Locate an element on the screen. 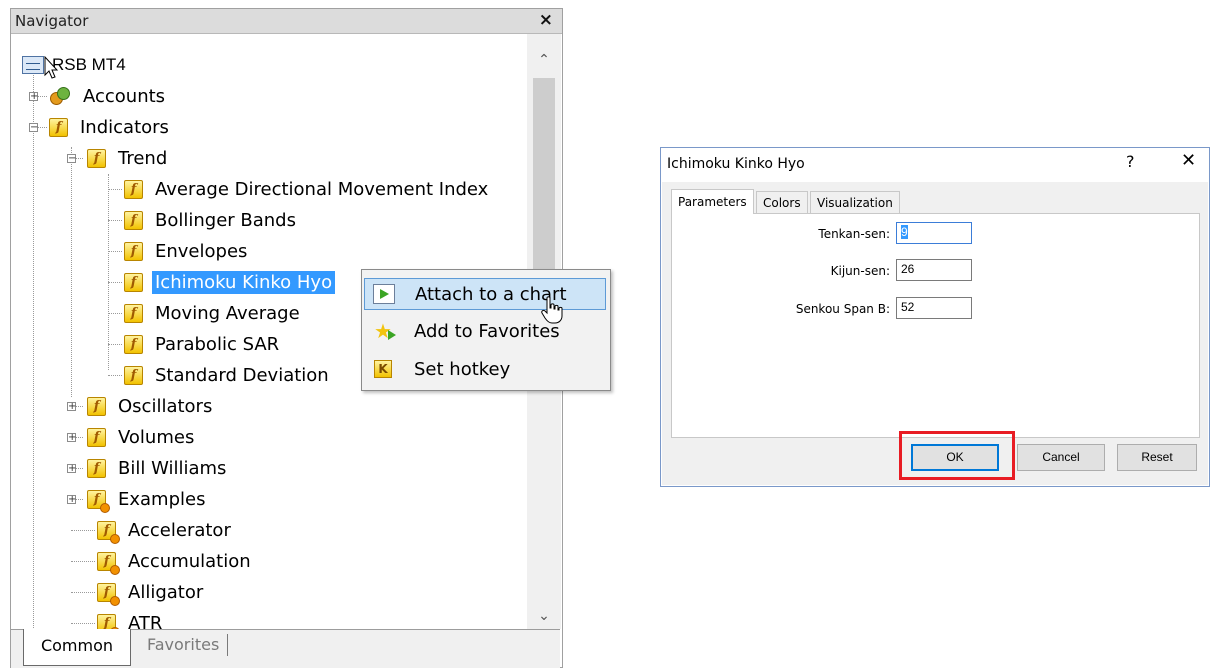 Image resolution: width=1212 pixels, height=668 pixels. senkou-span-b-input: 52 is located at coordinates (934, 308).